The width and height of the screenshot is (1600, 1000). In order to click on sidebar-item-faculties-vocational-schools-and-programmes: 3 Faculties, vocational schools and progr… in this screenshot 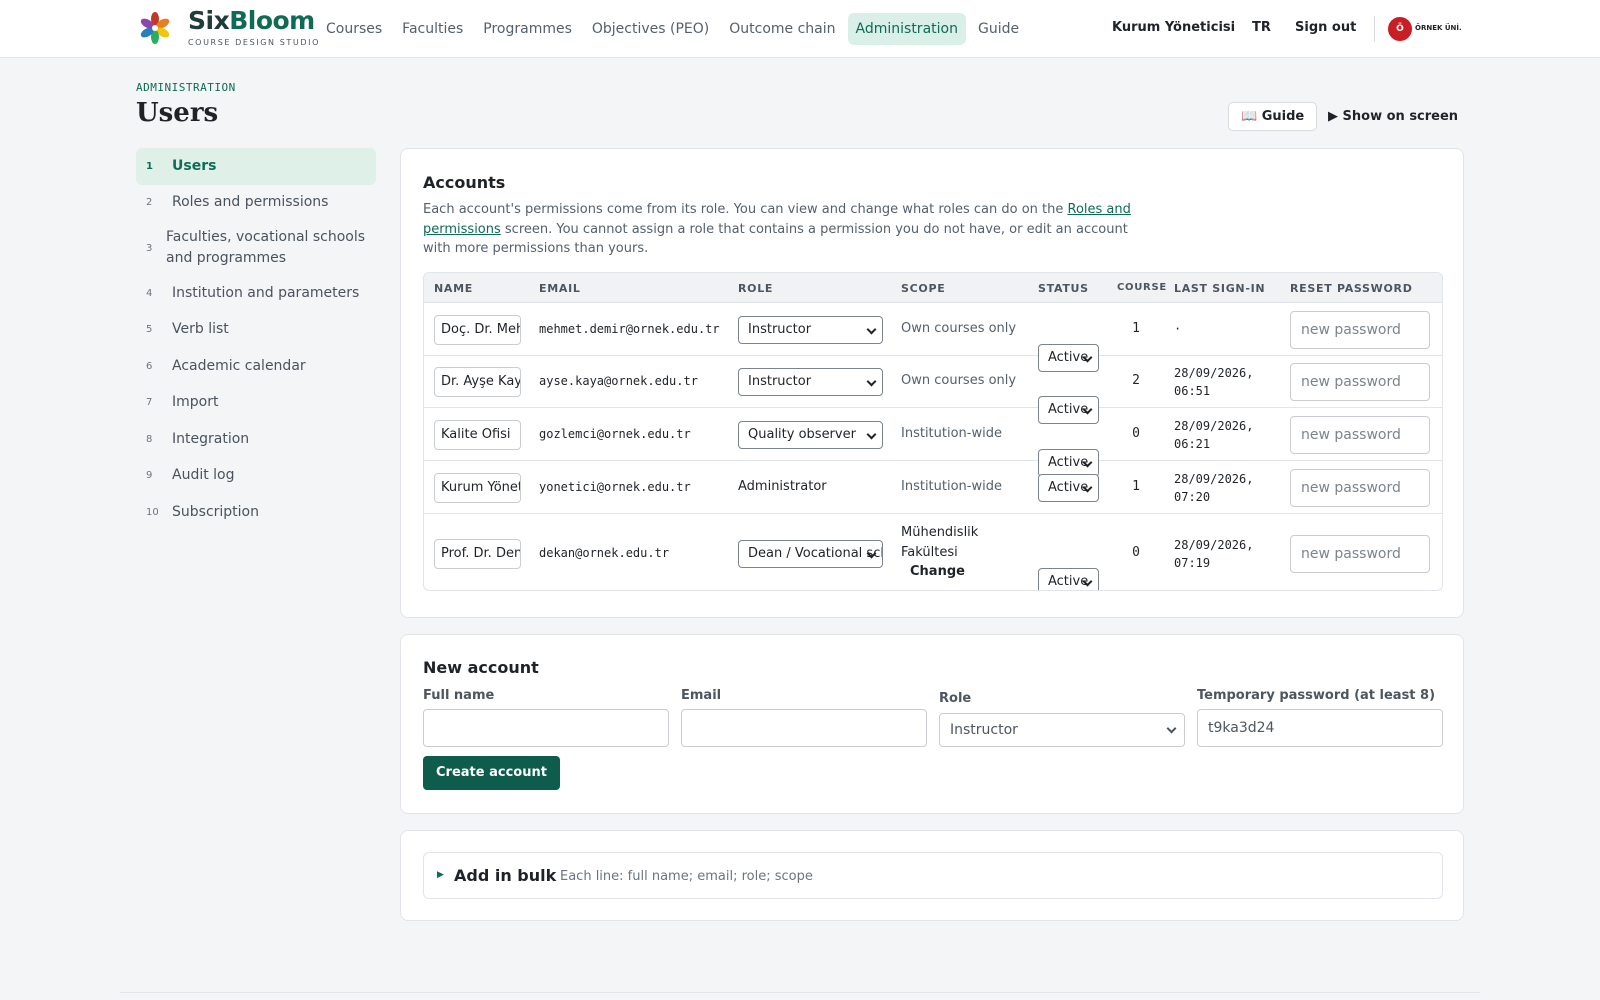, I will do `click(256, 248)`.